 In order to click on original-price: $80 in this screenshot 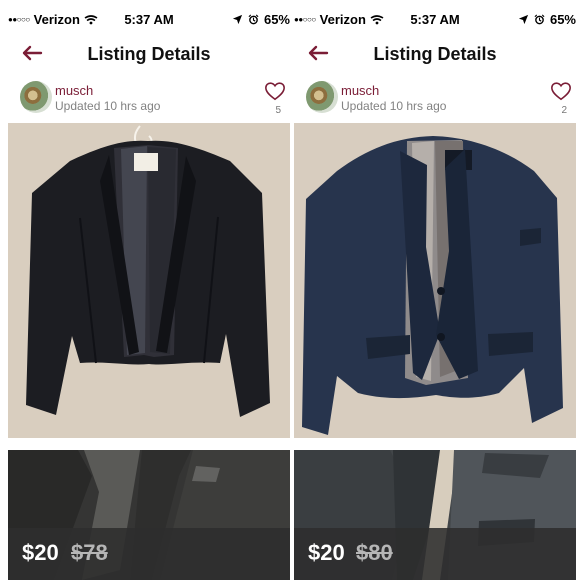, I will do `click(374, 552)`.